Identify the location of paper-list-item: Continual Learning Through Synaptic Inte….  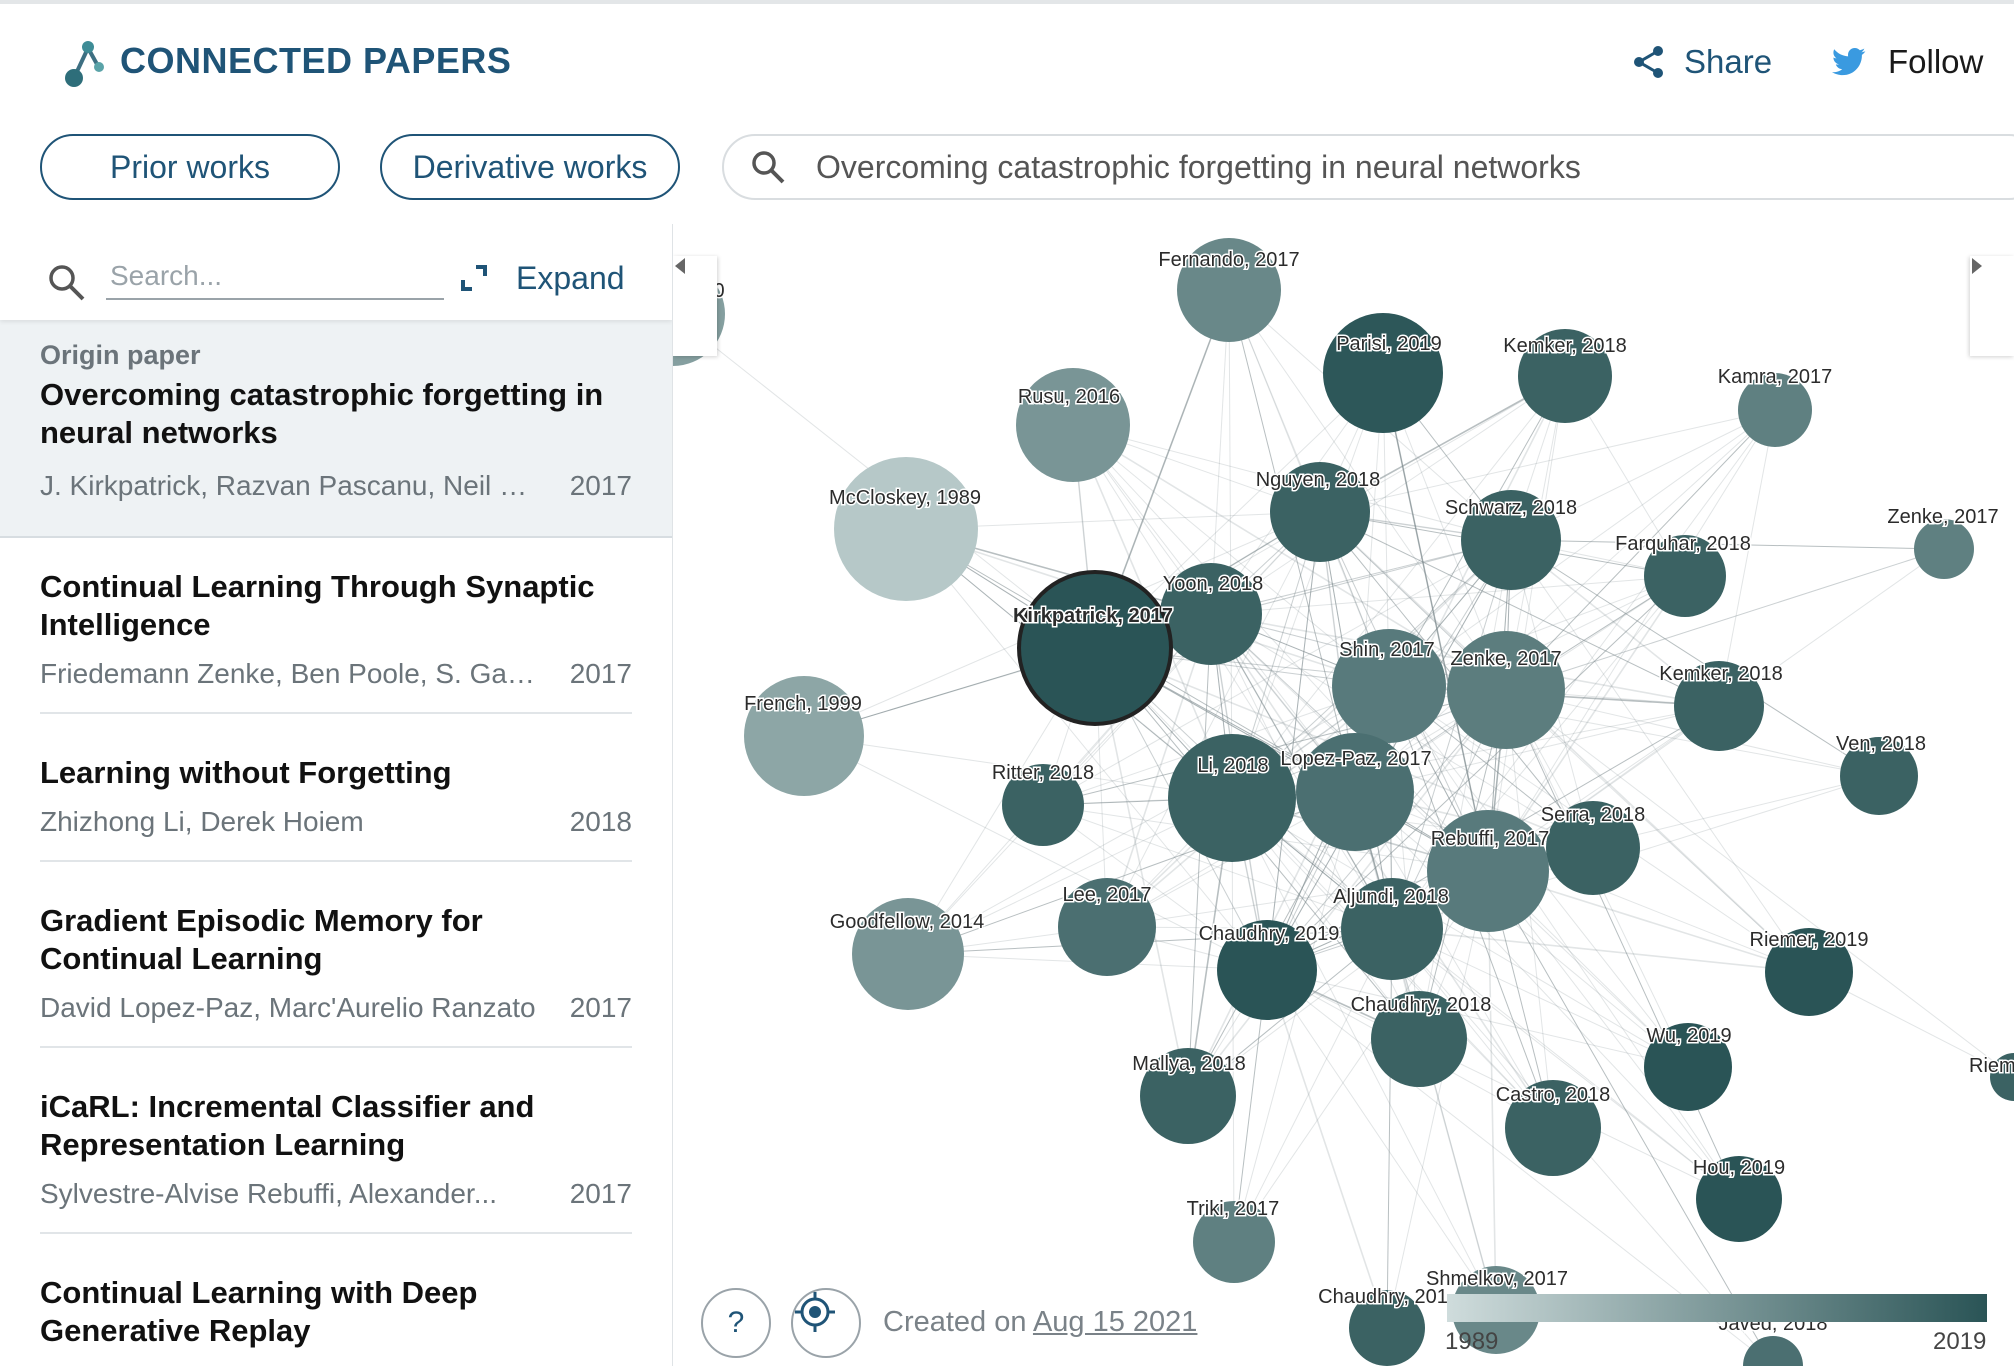
(336, 641).